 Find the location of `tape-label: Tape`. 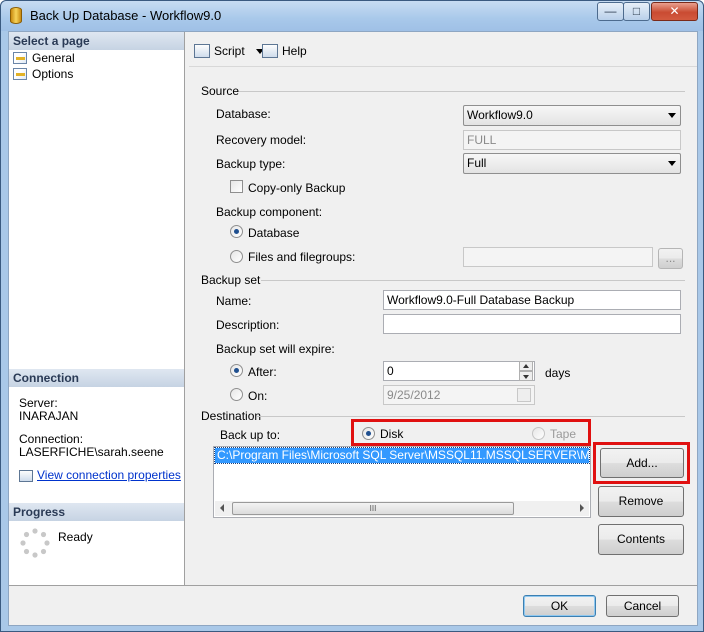

tape-label: Tape is located at coordinates (563, 434).